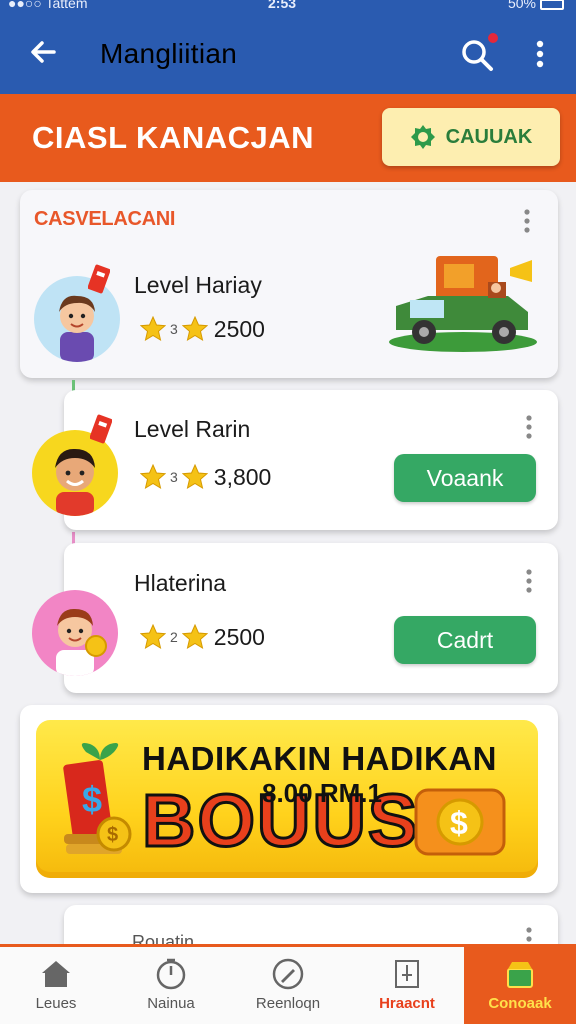  Describe the element at coordinates (465, 478) in the screenshot. I see `level-action-button: Voaank` at that location.